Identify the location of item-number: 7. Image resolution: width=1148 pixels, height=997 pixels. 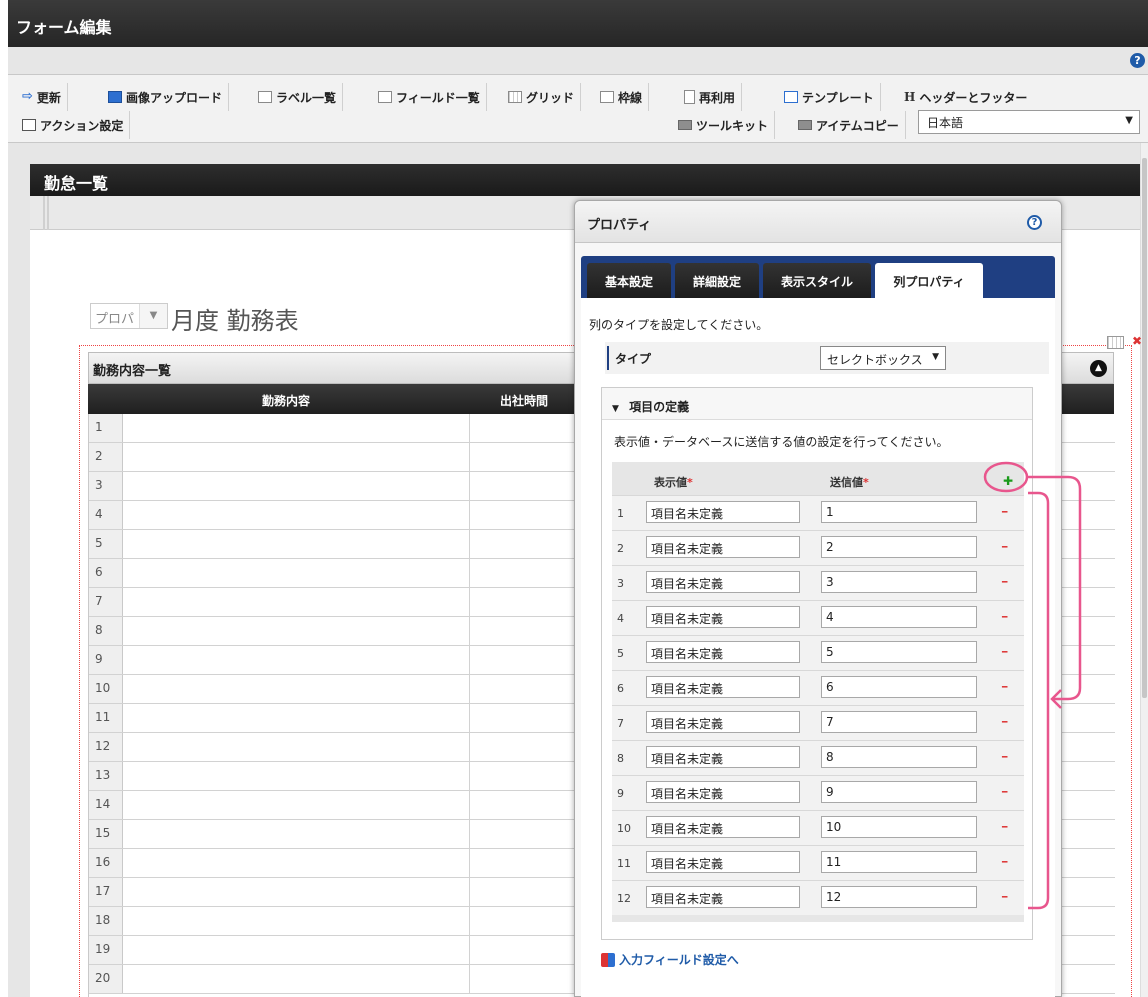
(620, 723).